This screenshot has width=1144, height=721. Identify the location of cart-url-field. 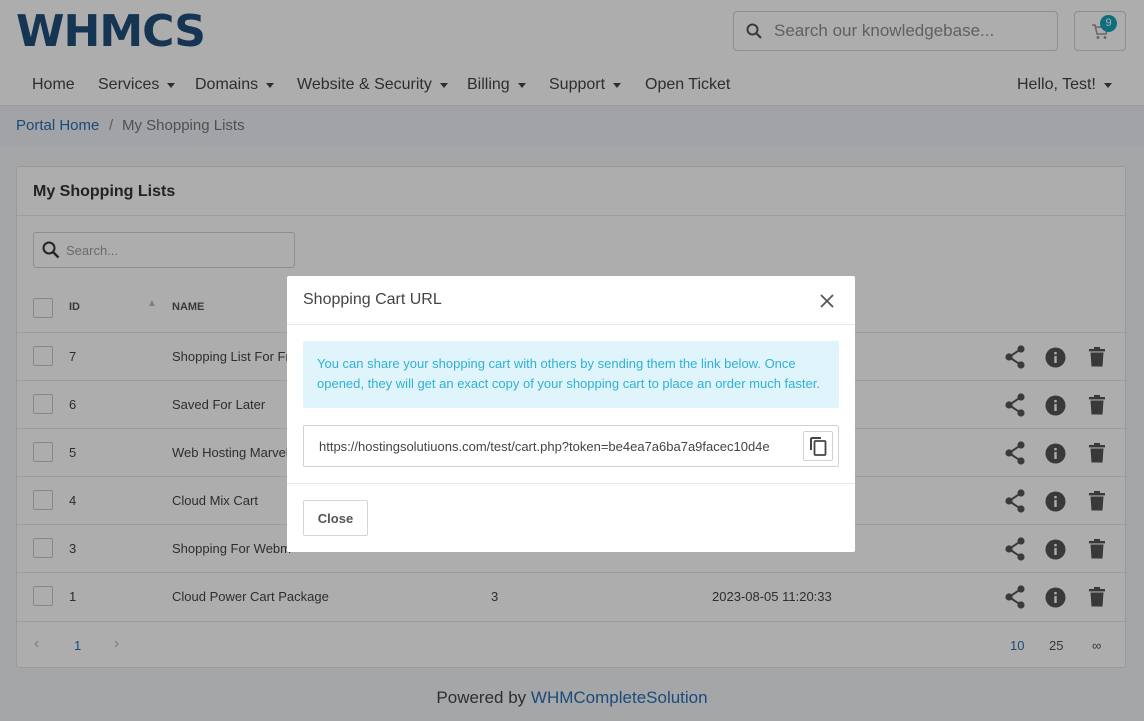
(554, 446).